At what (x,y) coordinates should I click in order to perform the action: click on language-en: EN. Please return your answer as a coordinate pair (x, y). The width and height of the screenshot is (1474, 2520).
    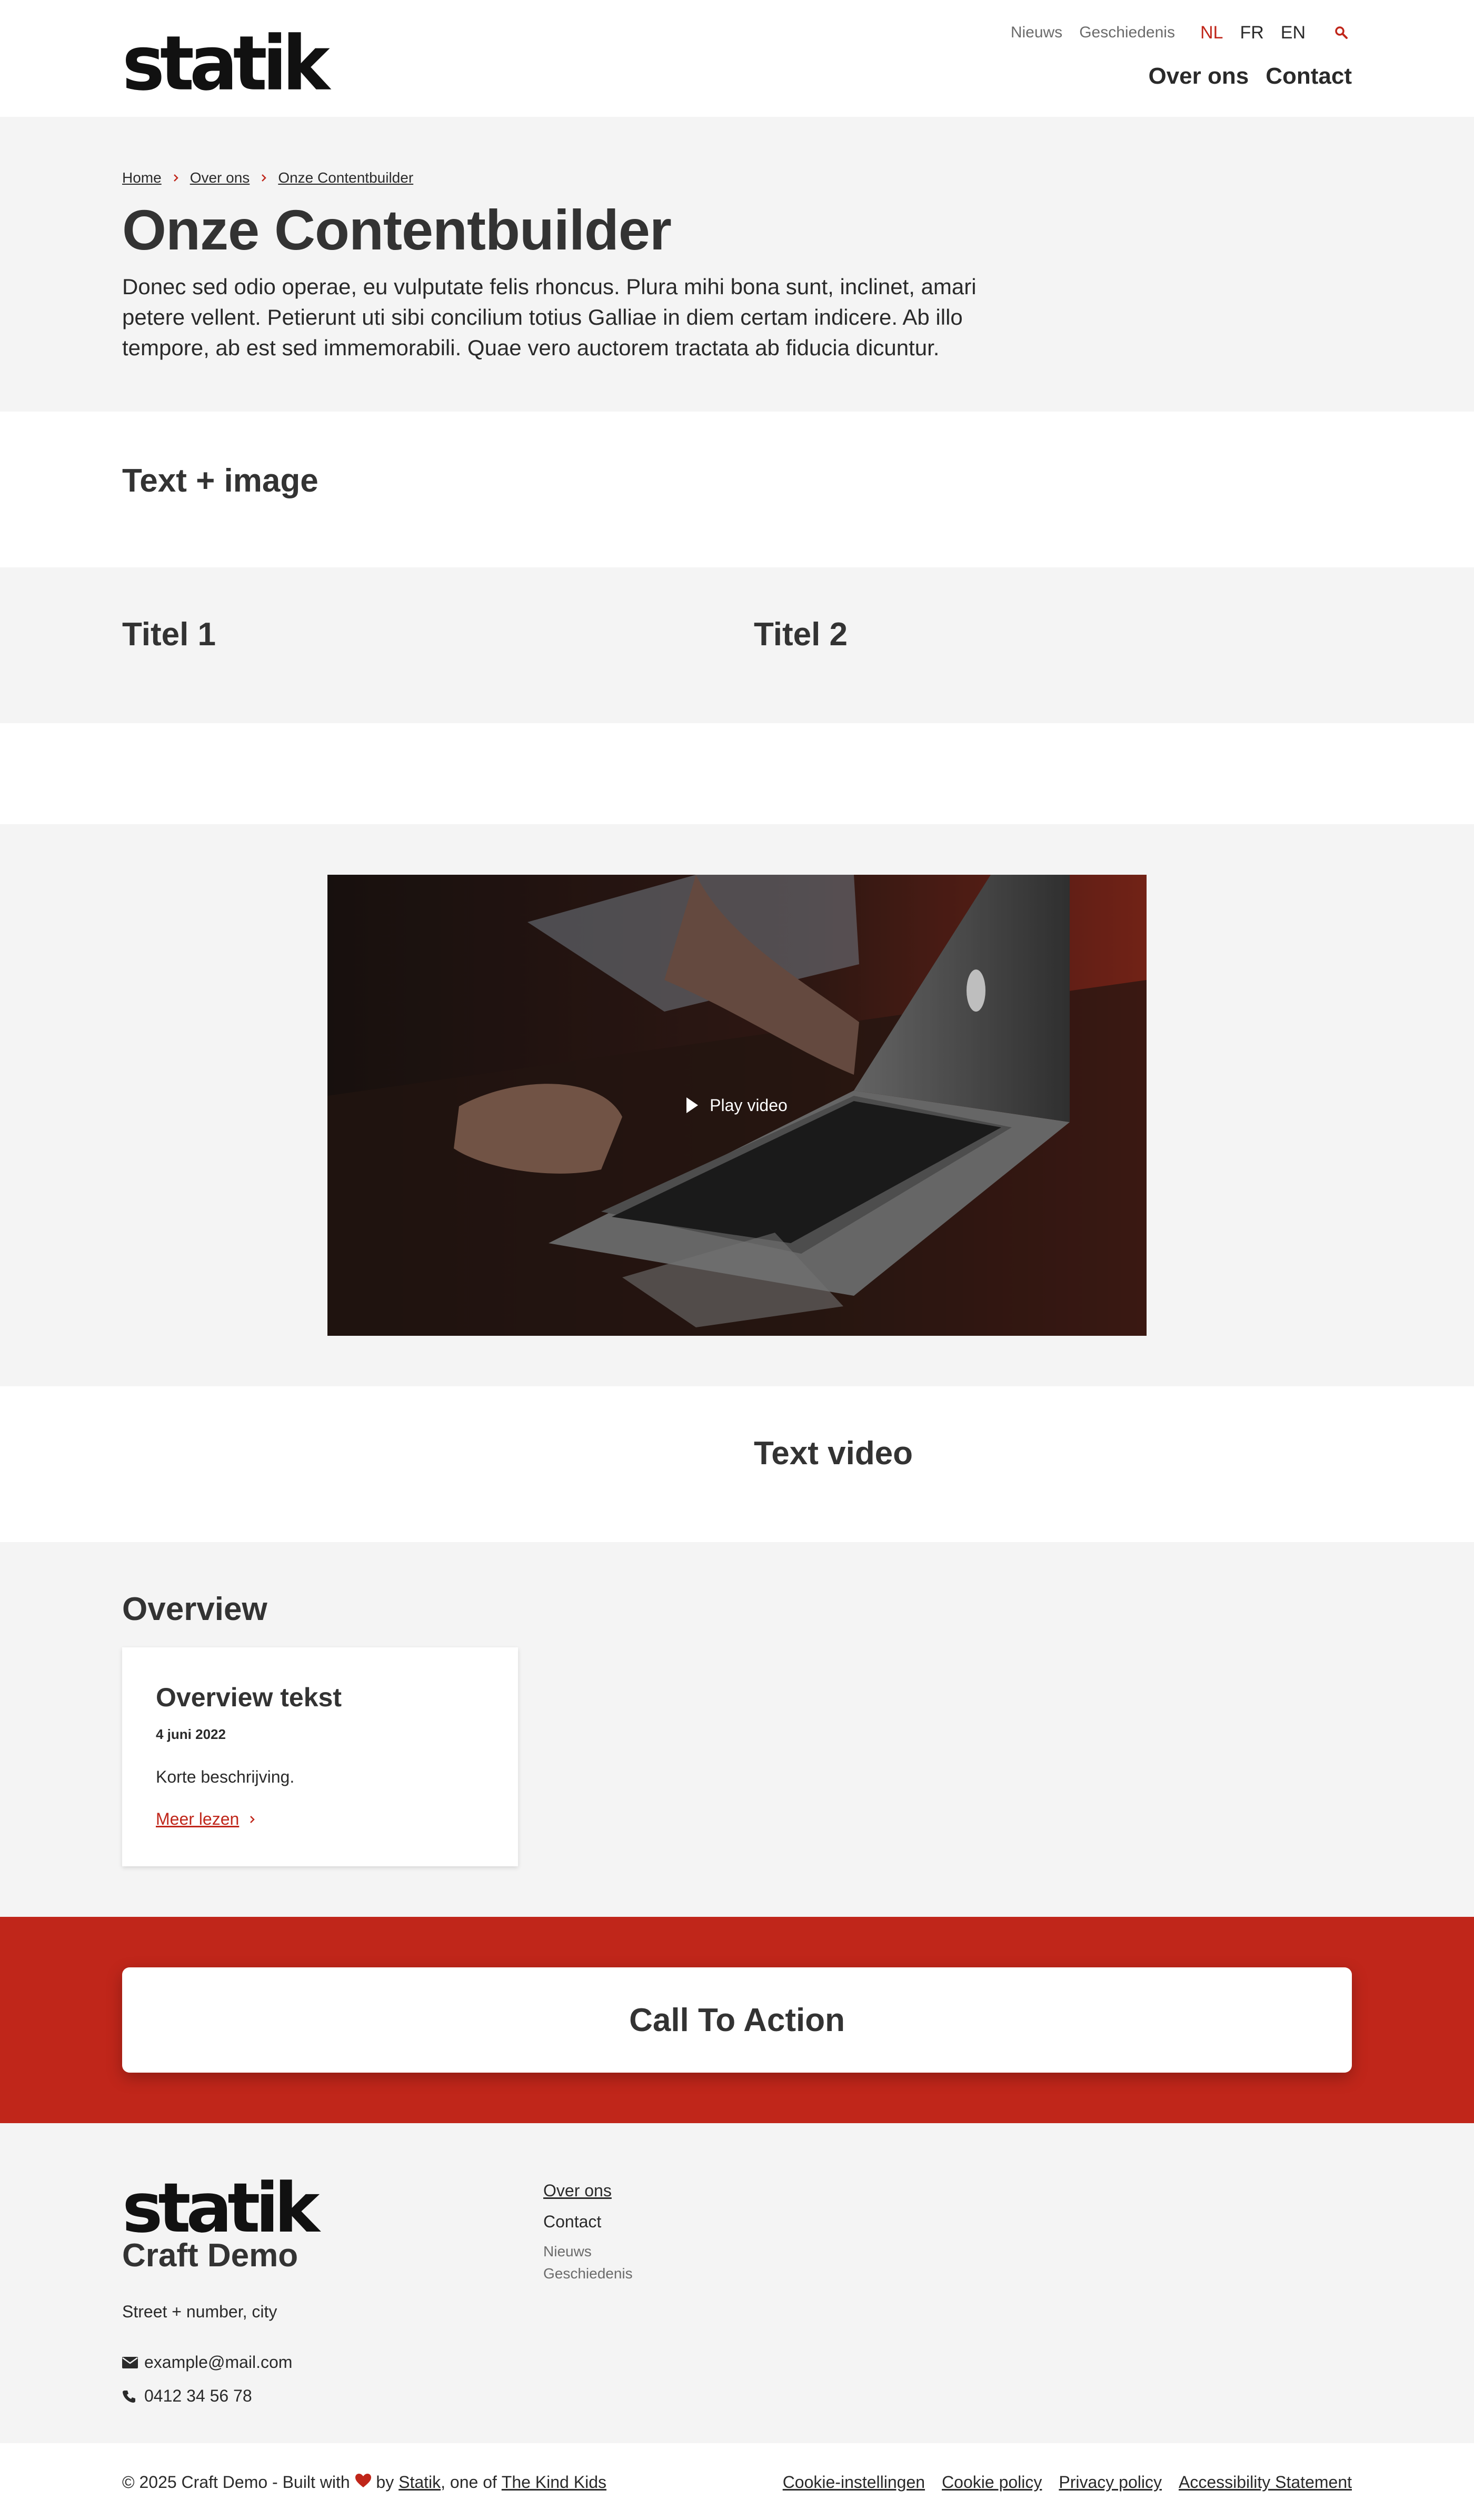
    Looking at the image, I should click on (1294, 33).